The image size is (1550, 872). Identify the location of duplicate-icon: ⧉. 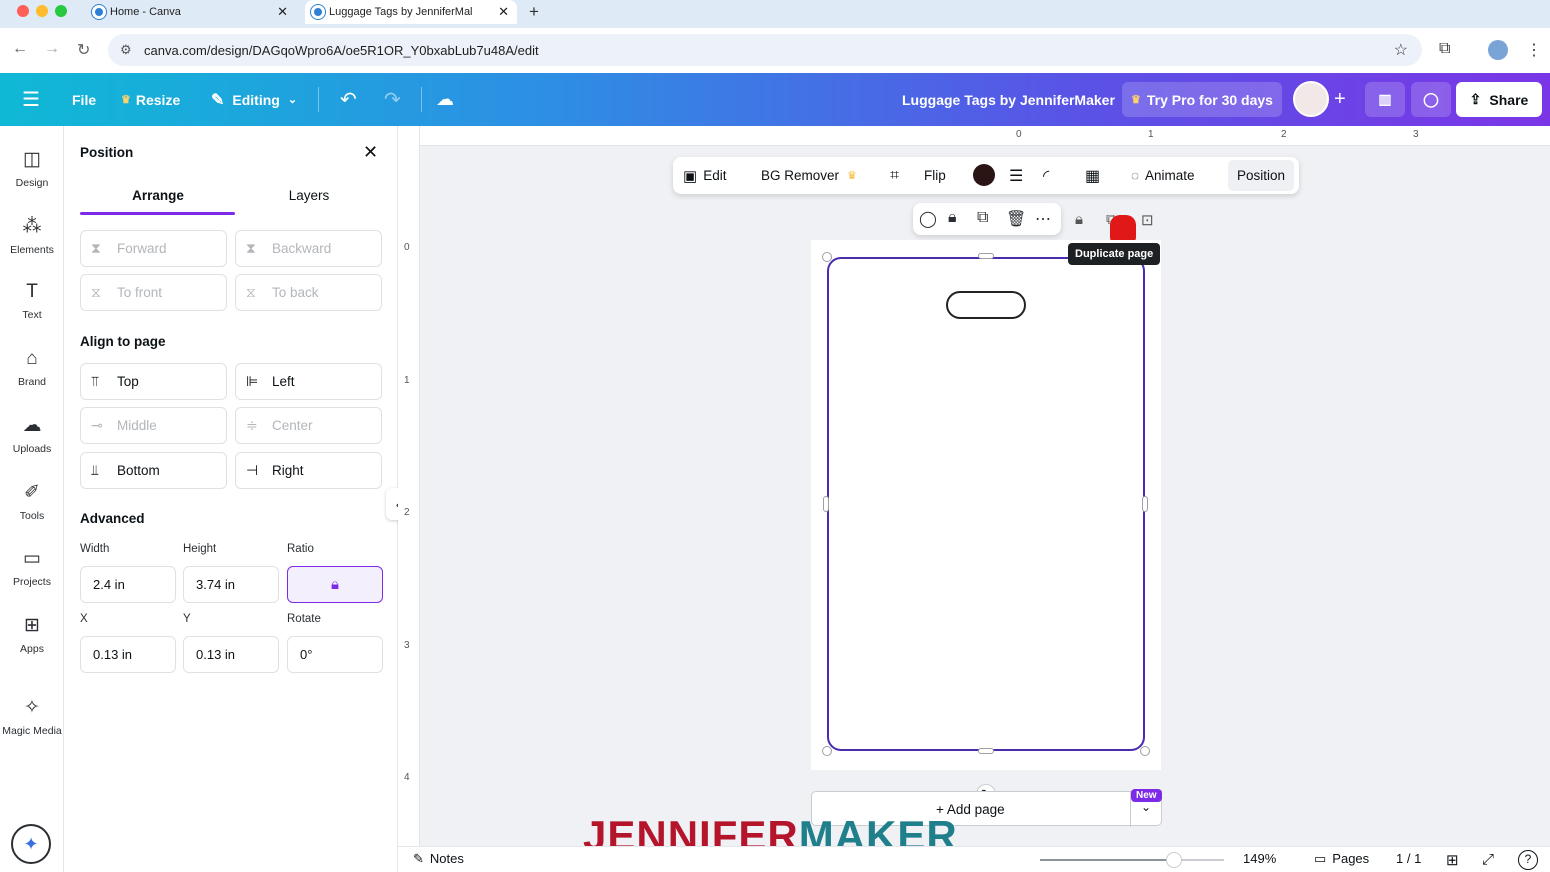
(982, 218).